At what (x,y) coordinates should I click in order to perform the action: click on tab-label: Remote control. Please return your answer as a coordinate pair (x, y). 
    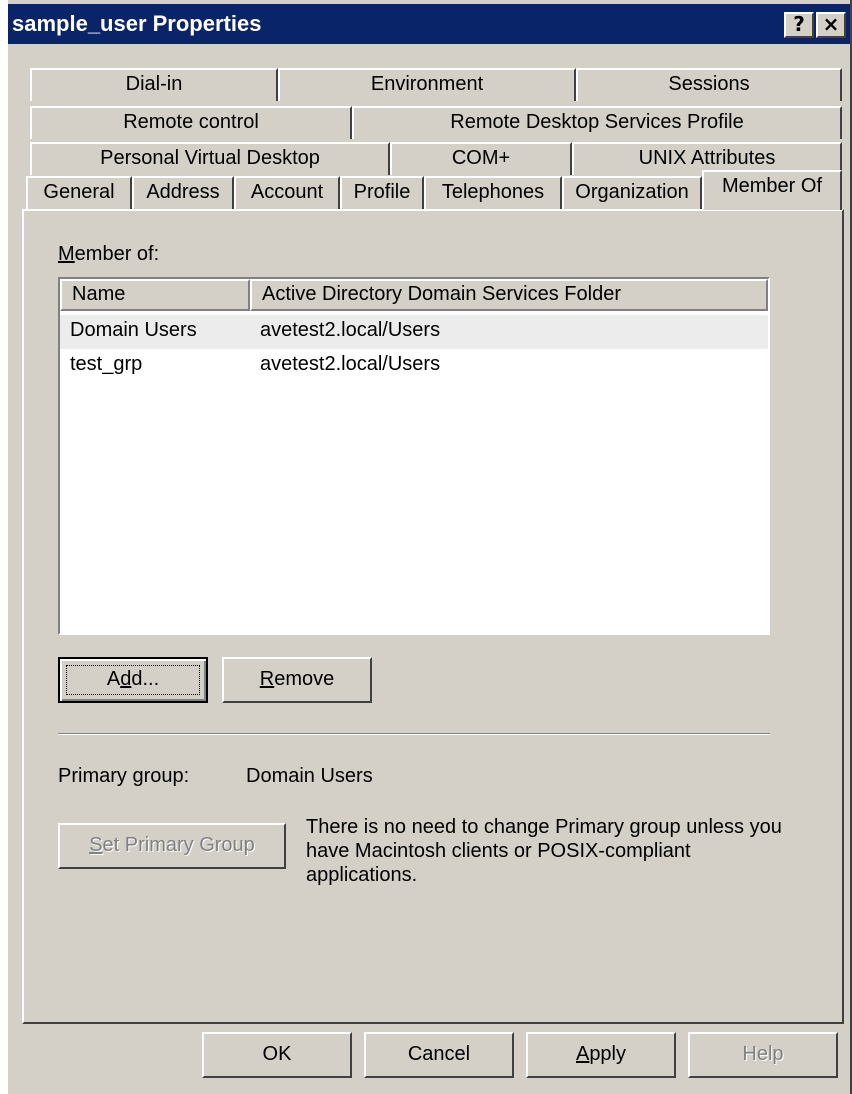
    Looking at the image, I should click on (191, 122).